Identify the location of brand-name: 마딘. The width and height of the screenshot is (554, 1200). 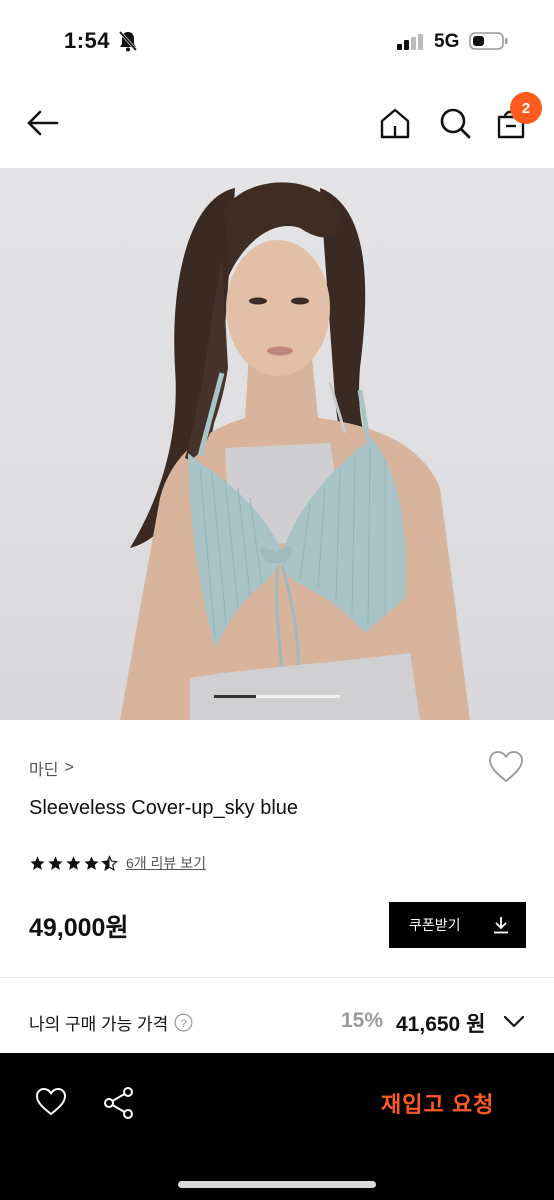
(44, 770).